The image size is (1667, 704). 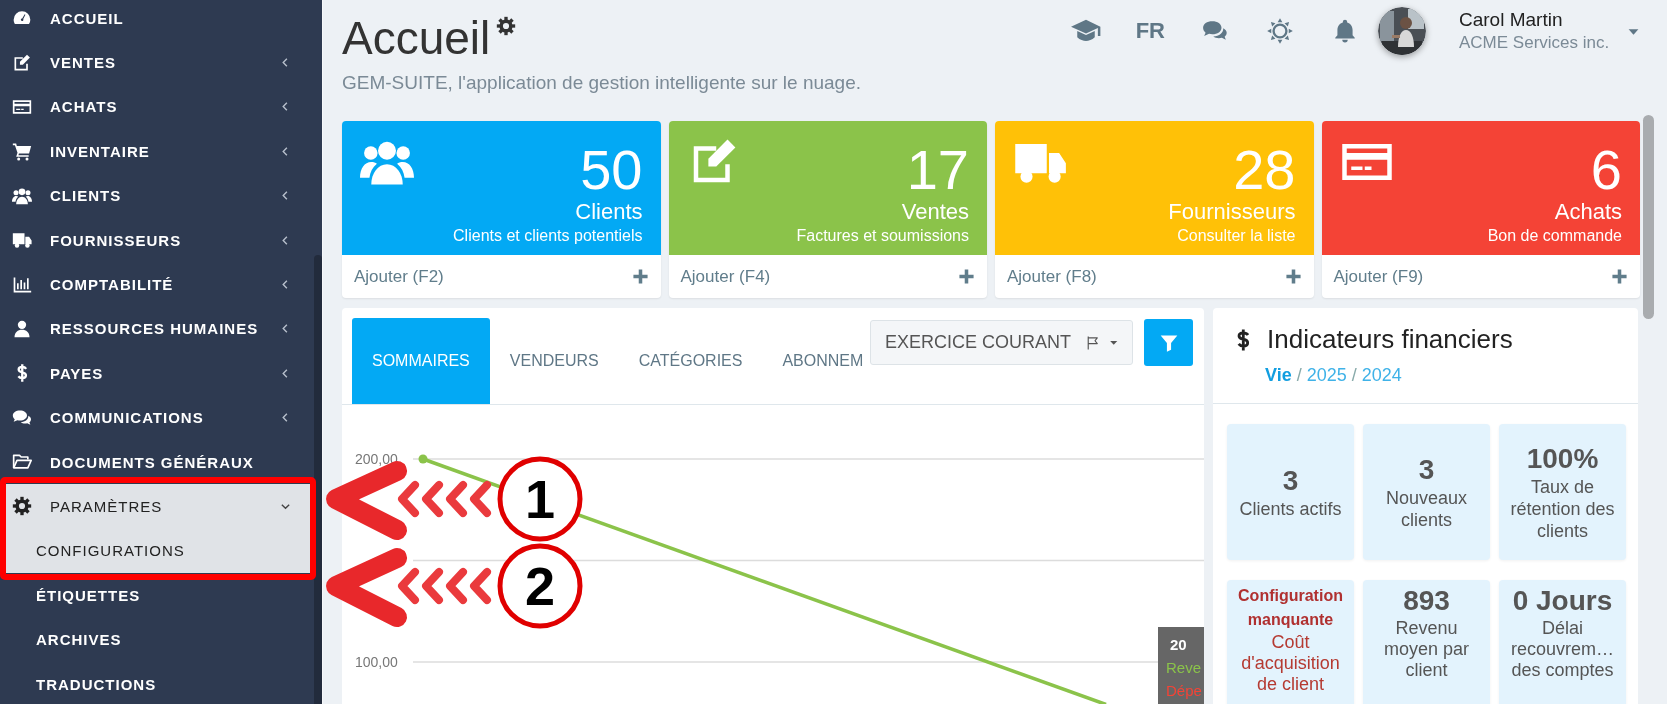 What do you see at coordinates (156, 417) in the screenshot?
I see `sidebar-item: COMMUNICATIONS` at bounding box center [156, 417].